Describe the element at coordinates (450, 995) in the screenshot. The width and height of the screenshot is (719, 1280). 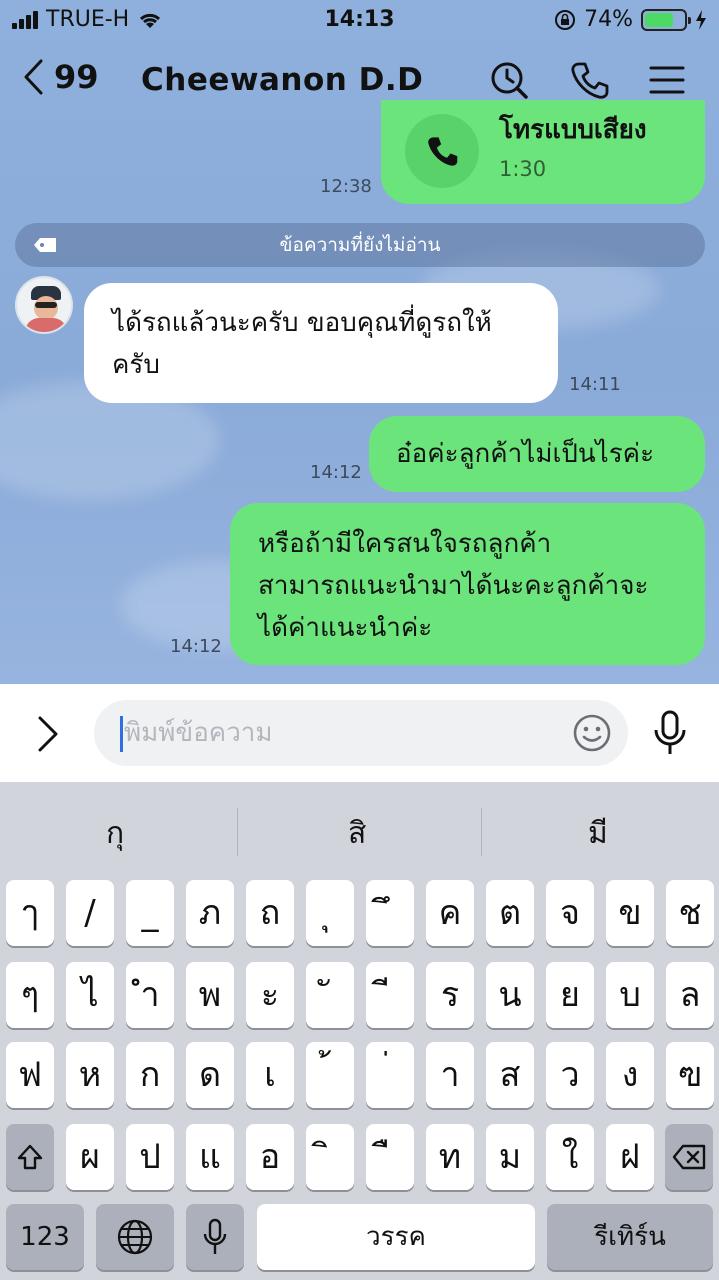
I see `key-1-7: ร` at that location.